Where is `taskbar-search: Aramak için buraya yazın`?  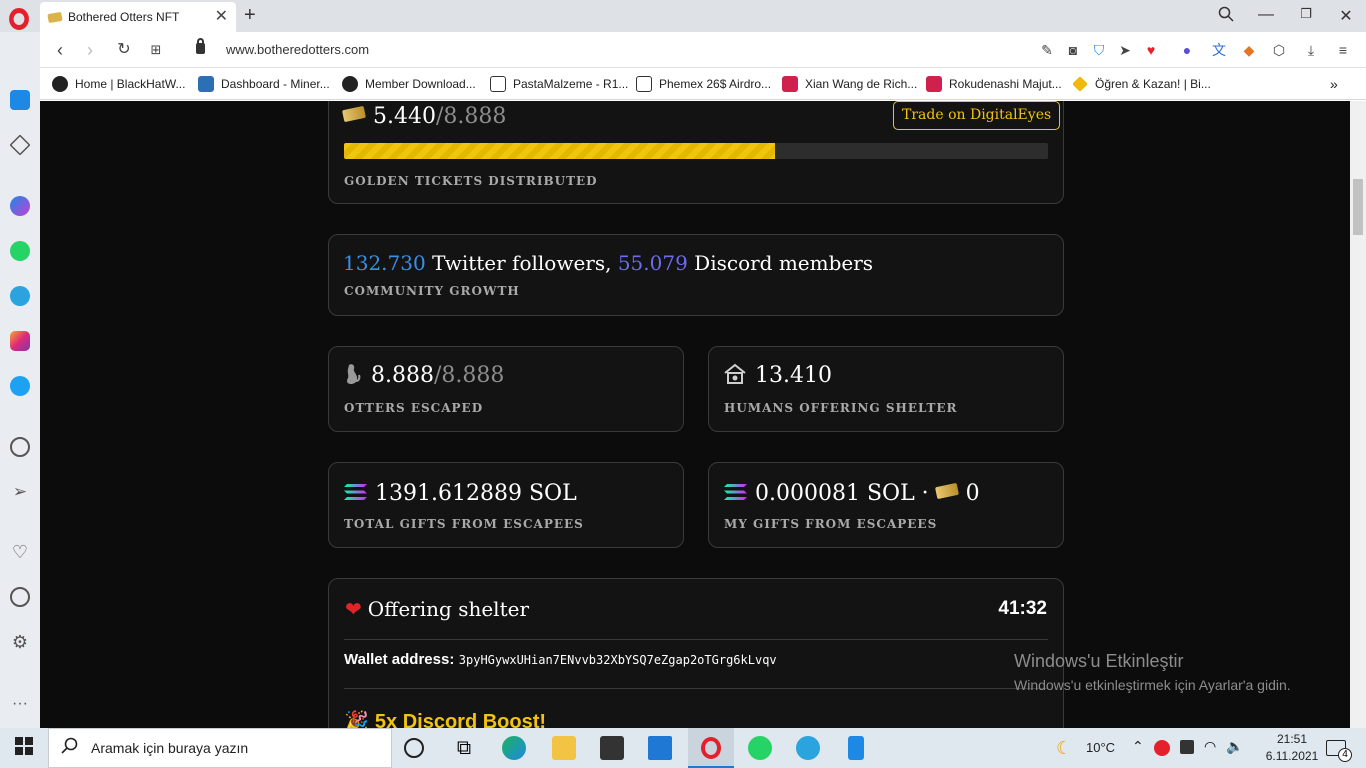 taskbar-search: Aramak için buraya yazın is located at coordinates (220, 748).